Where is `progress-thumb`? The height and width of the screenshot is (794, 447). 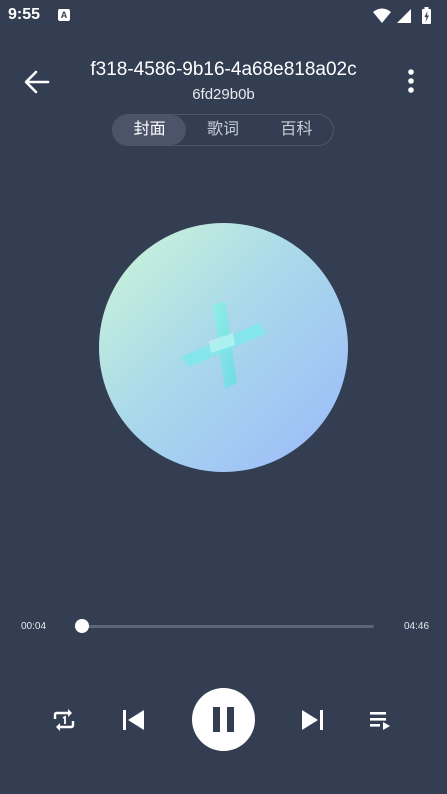 progress-thumb is located at coordinates (82, 626).